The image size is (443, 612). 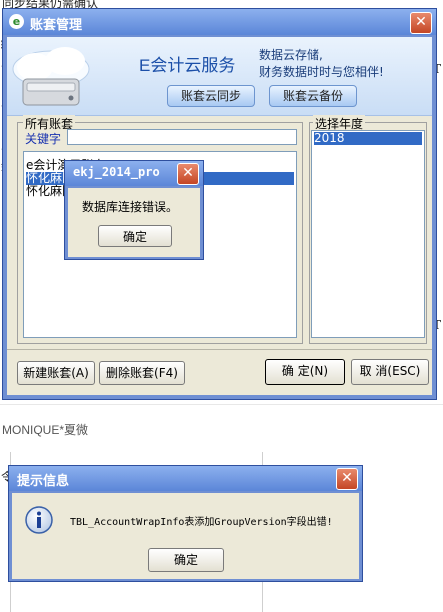 I want to click on info-message: TBL_AccountWrapInfo表添加GroupVersion字段出错!, so click(x=201, y=522).